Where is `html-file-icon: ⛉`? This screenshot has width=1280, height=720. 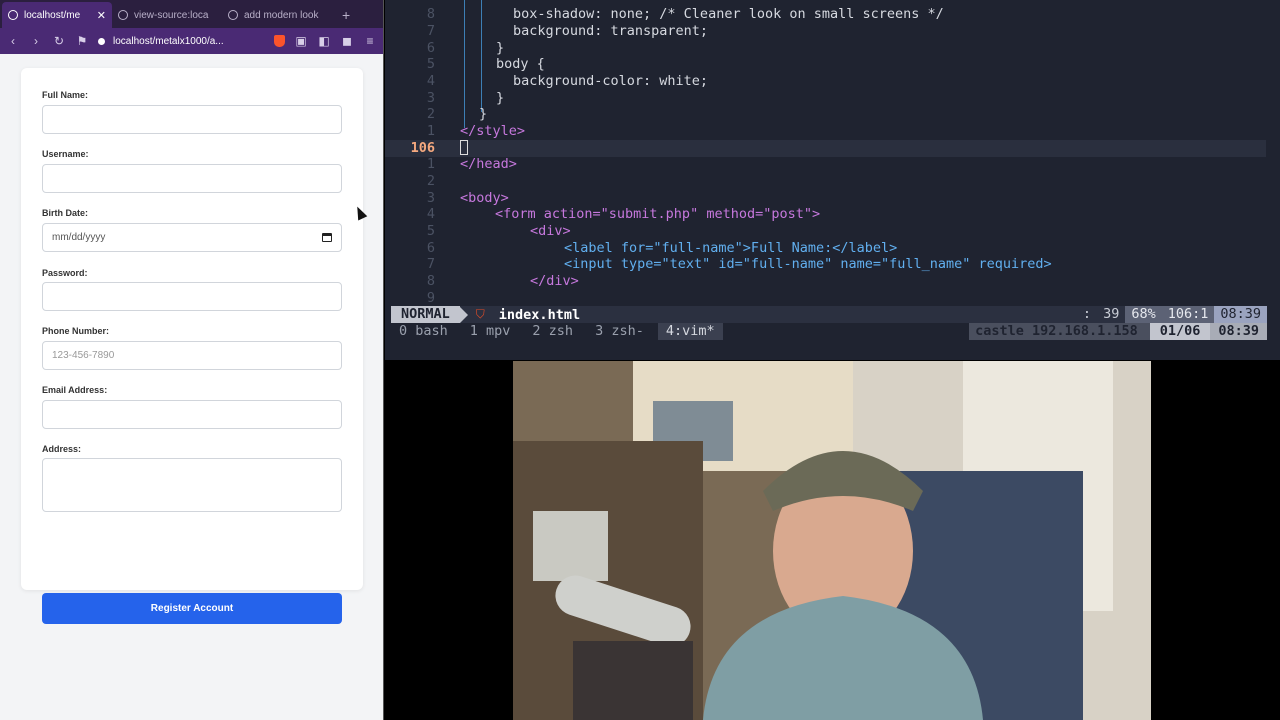
html-file-icon: ⛉ is located at coordinates (480, 314).